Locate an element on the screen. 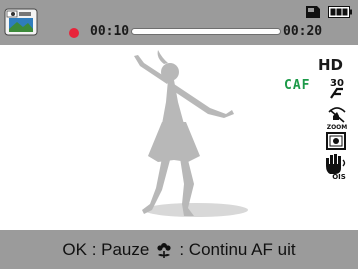 This screenshot has height=269, width=358. svg-text: ZOOM is located at coordinates (337, 127).